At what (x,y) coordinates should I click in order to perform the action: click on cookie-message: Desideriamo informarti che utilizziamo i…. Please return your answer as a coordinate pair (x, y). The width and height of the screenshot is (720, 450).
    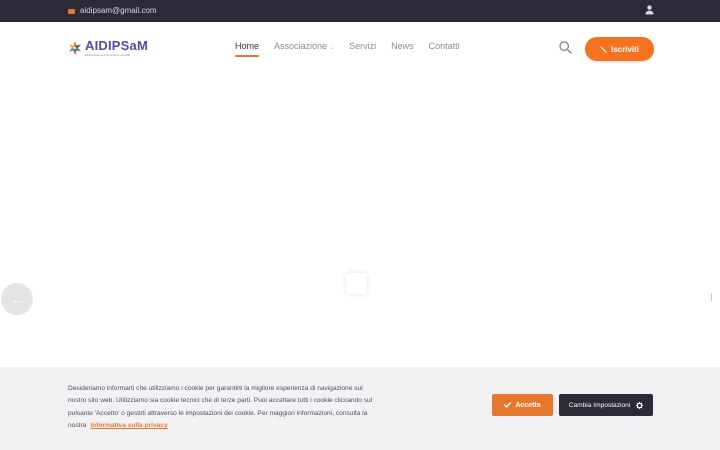
    Looking at the image, I should click on (223, 408).